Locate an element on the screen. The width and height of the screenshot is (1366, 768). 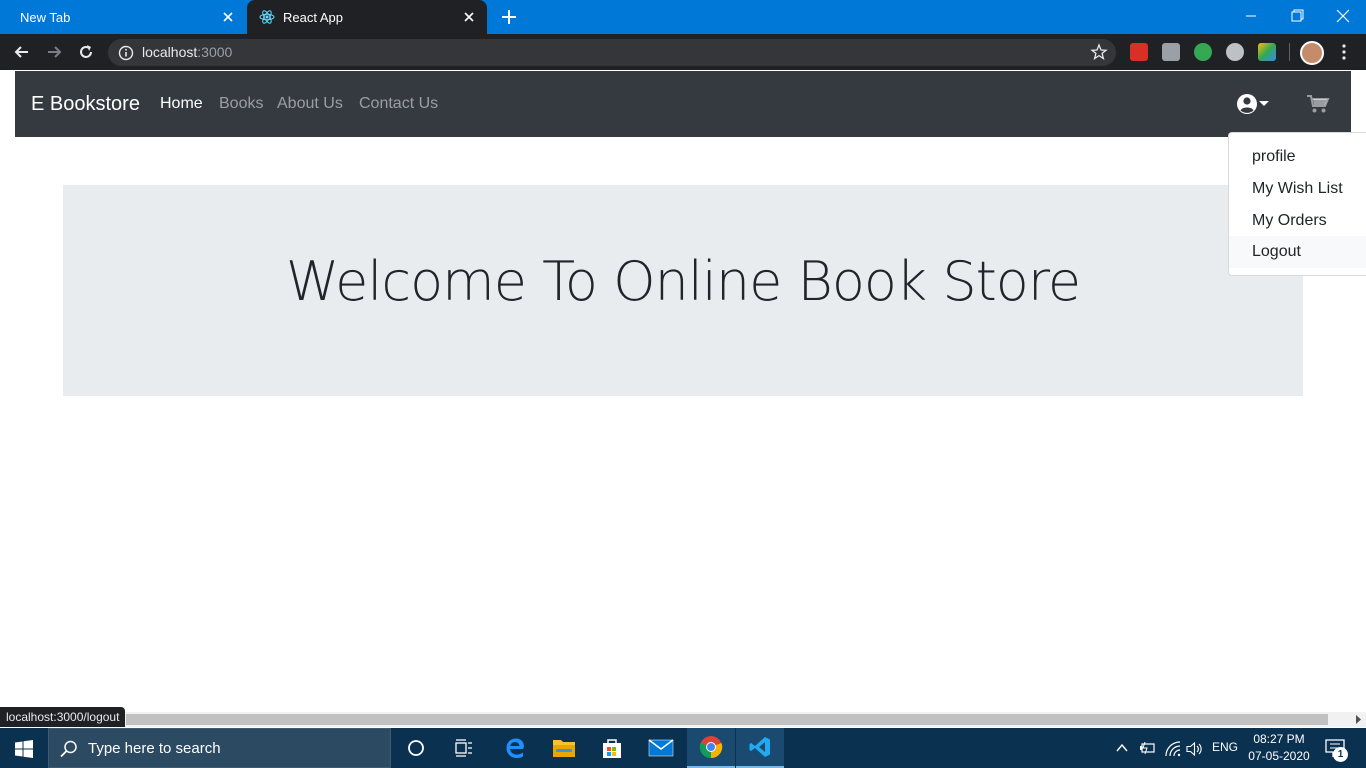
clock-time: 08:27 PM is located at coordinates (1279, 739).